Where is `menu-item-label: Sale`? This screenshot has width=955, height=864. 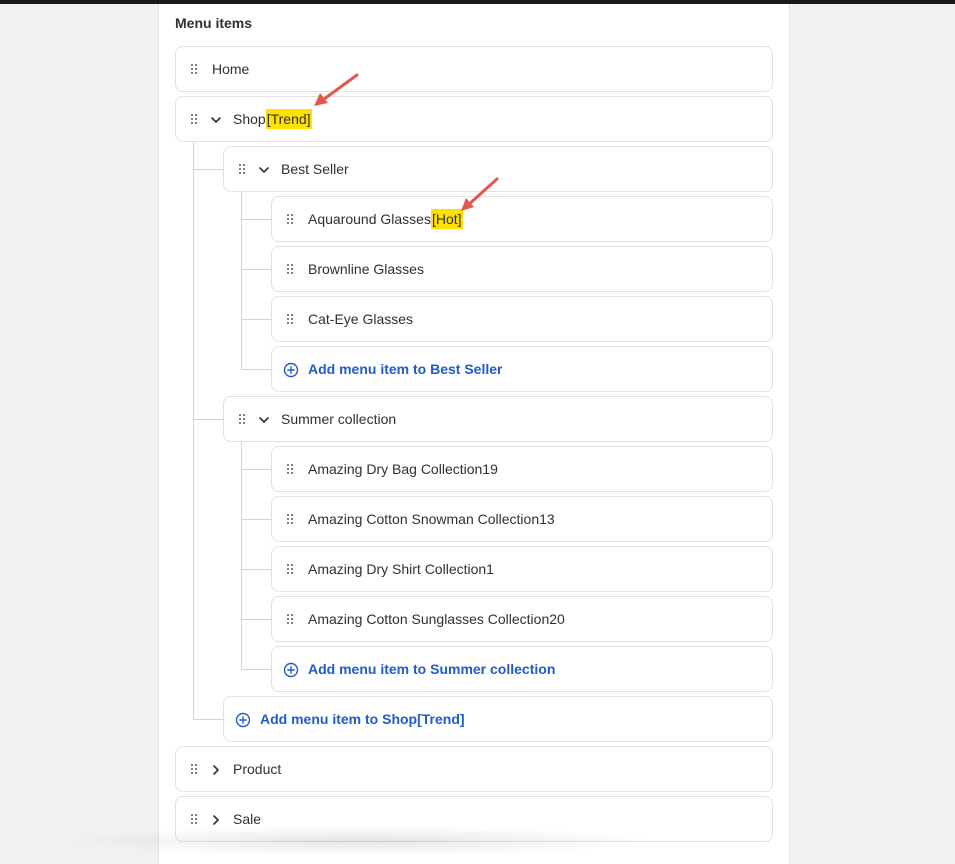
menu-item-label: Sale is located at coordinates (247, 819).